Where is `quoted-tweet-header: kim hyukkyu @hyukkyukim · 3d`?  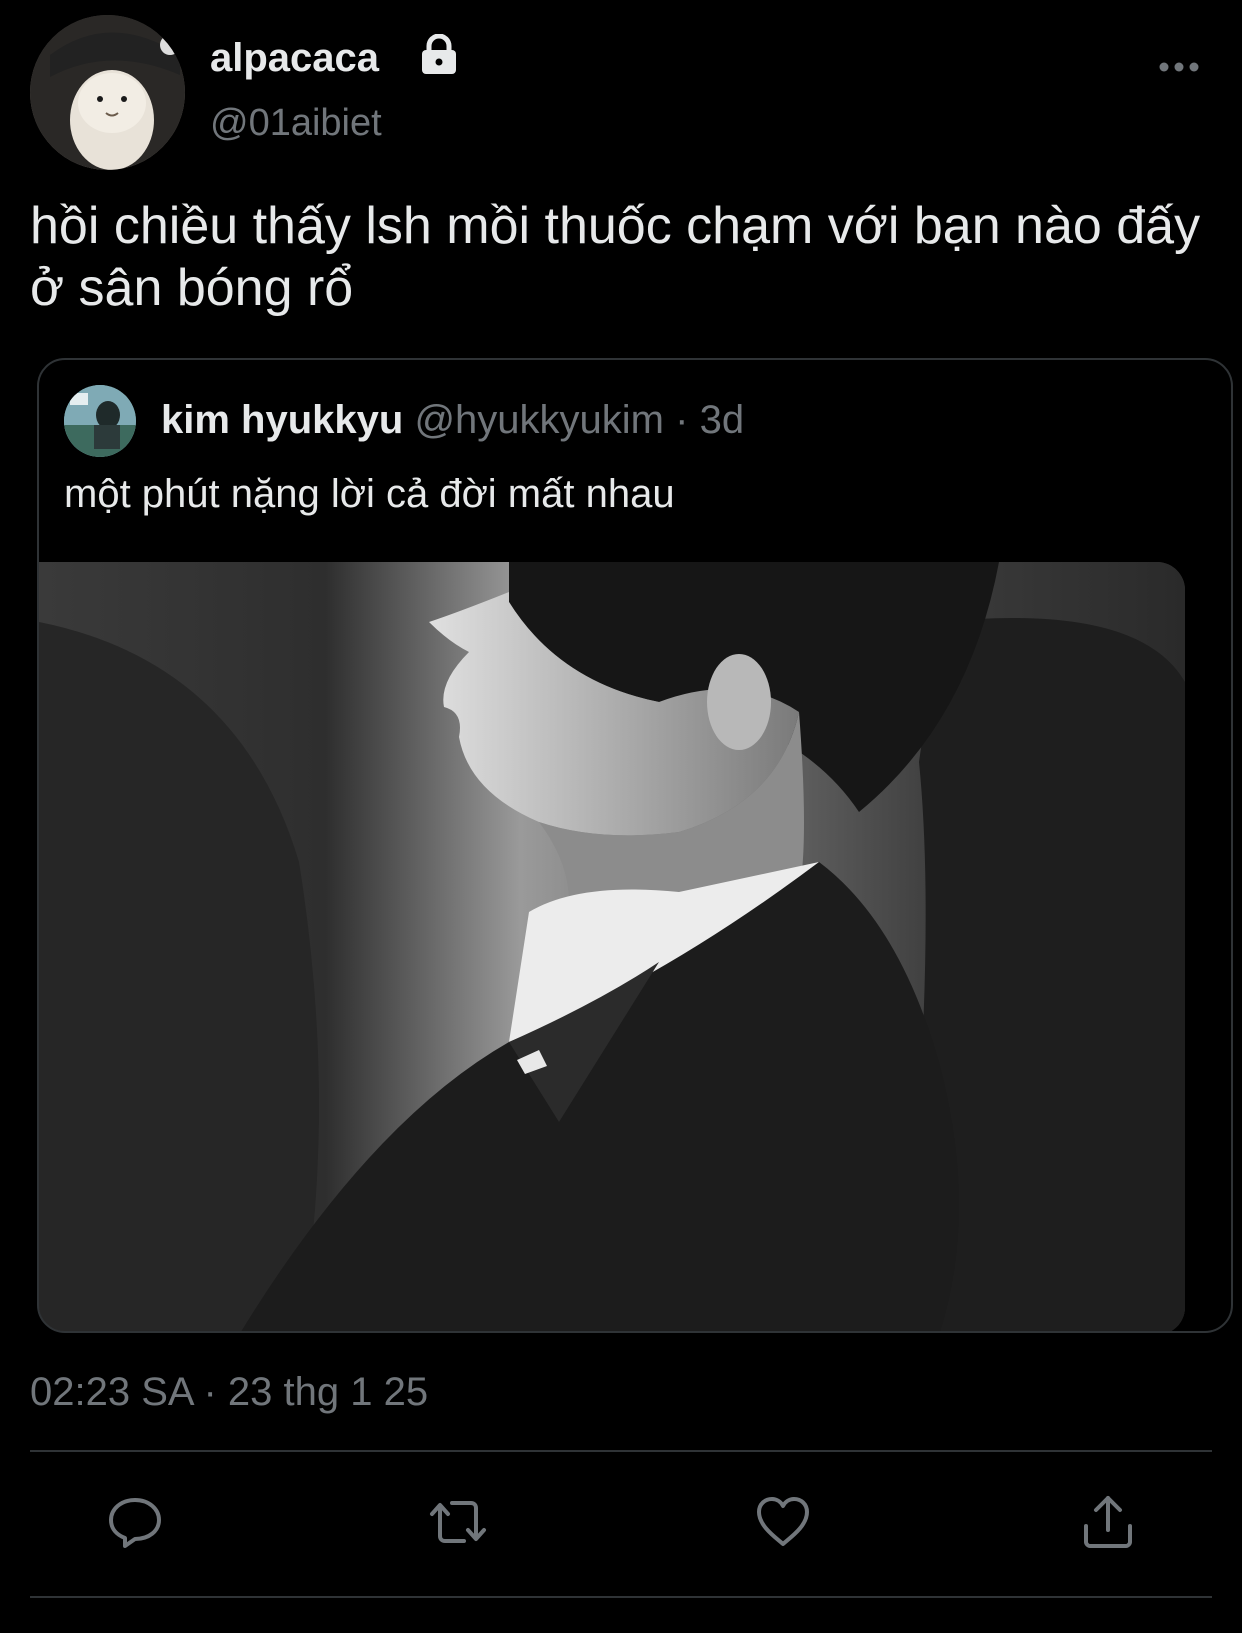
quoted-tweet-header: kim hyukkyu @hyukkyukim · 3d is located at coordinates (452, 420).